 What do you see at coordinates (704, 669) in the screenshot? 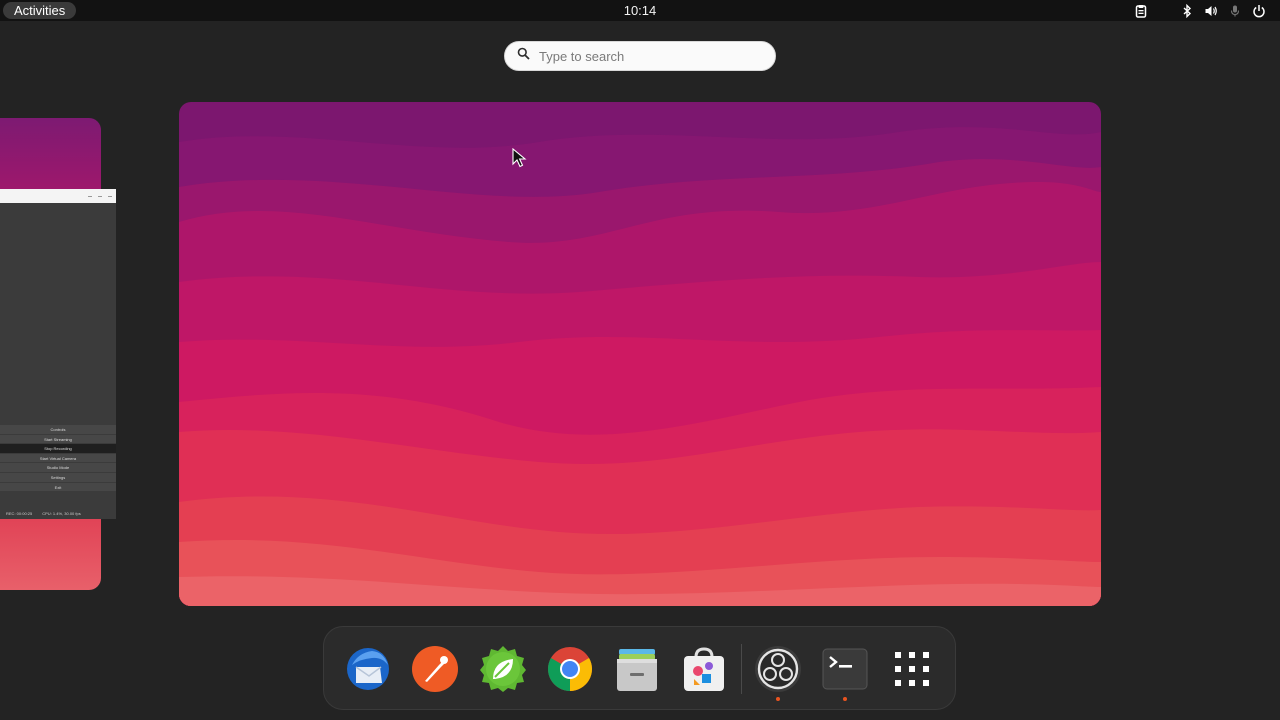
I see `software-store-icon` at bounding box center [704, 669].